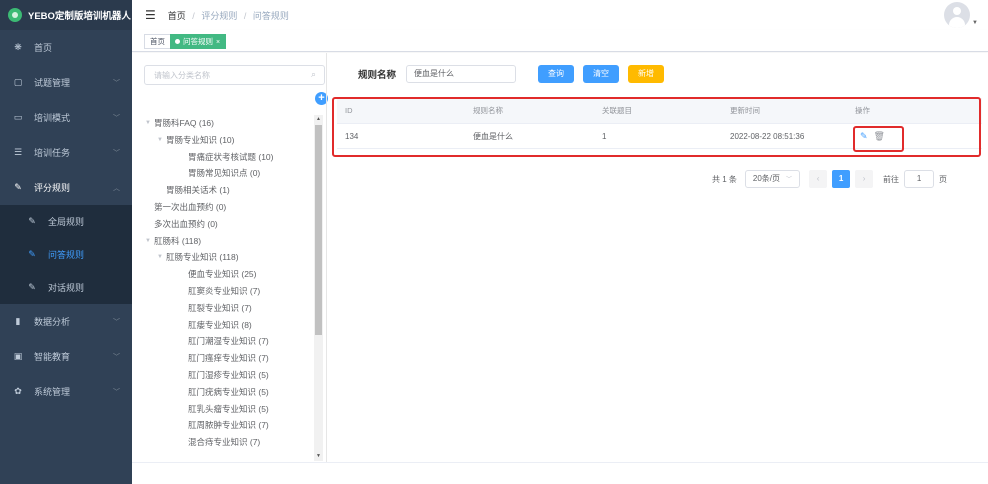 This screenshot has width=988, height=484. I want to click on tree-node: 便血专业知识 (25), so click(228, 274).